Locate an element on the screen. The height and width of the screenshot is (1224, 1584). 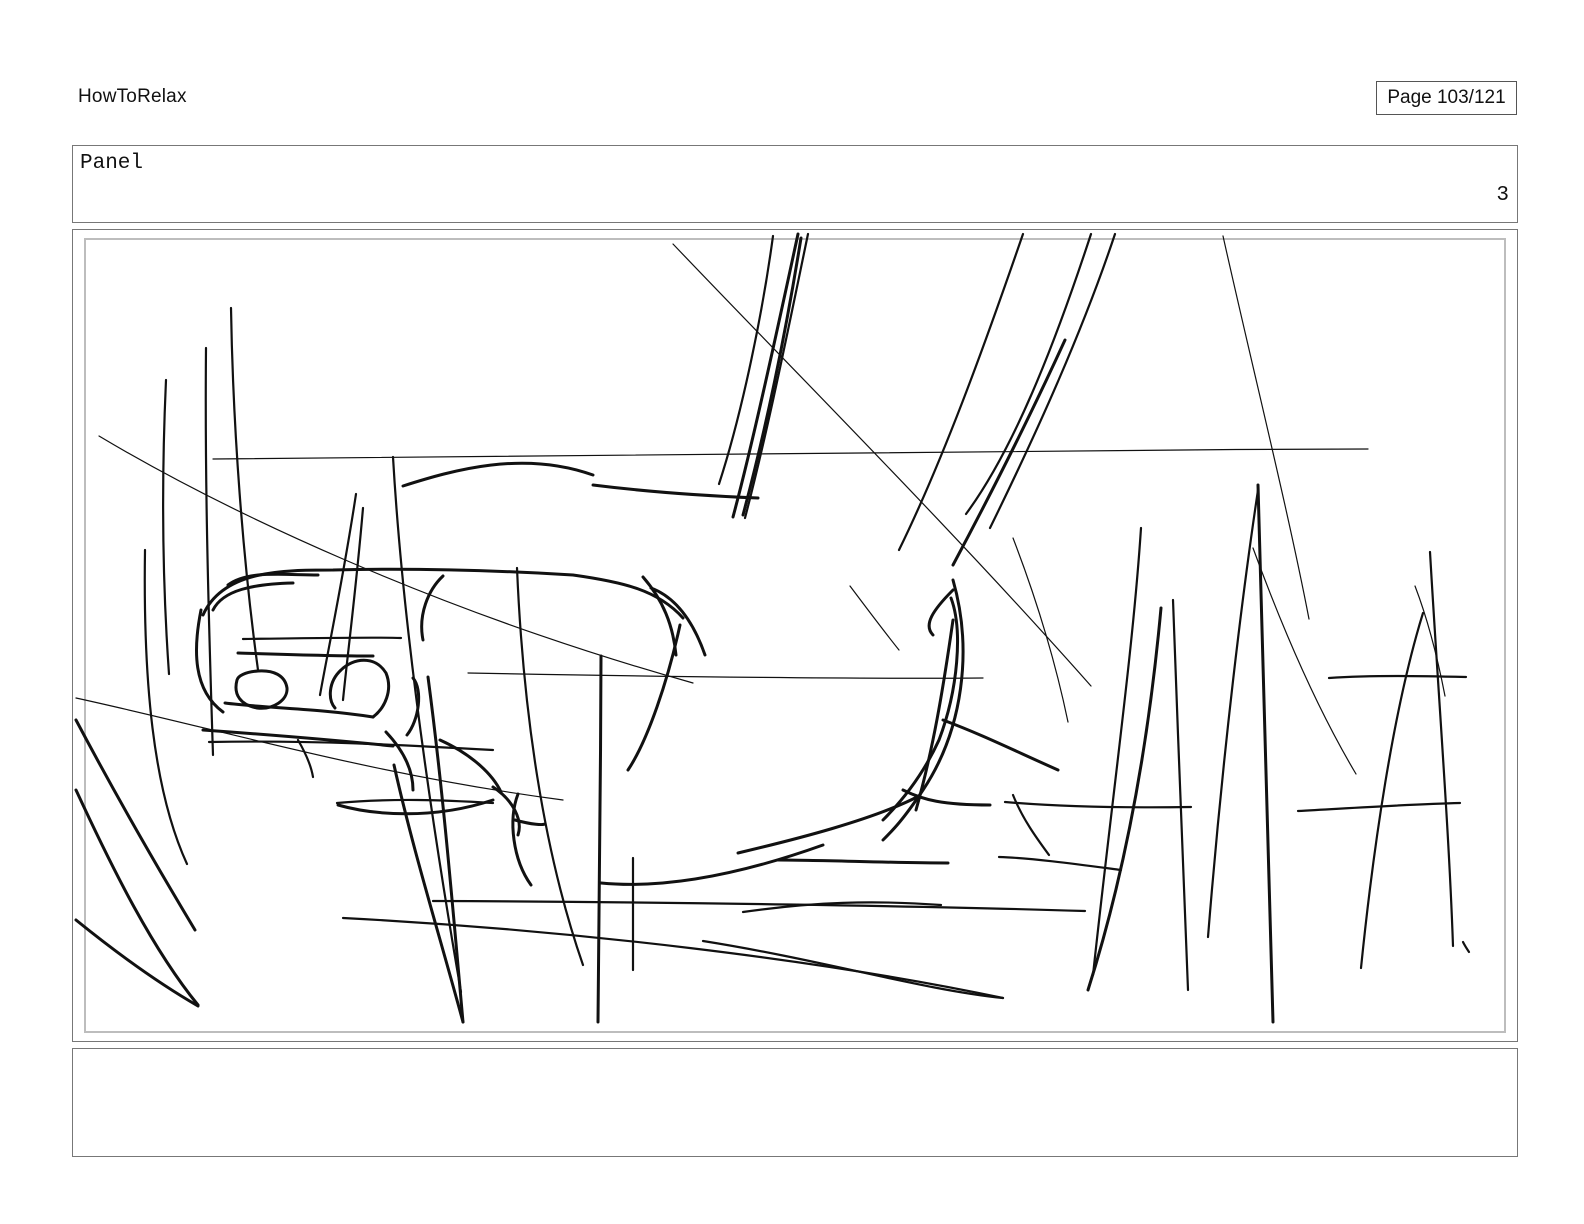
panel-header: Panel 3 is located at coordinates (795, 184).